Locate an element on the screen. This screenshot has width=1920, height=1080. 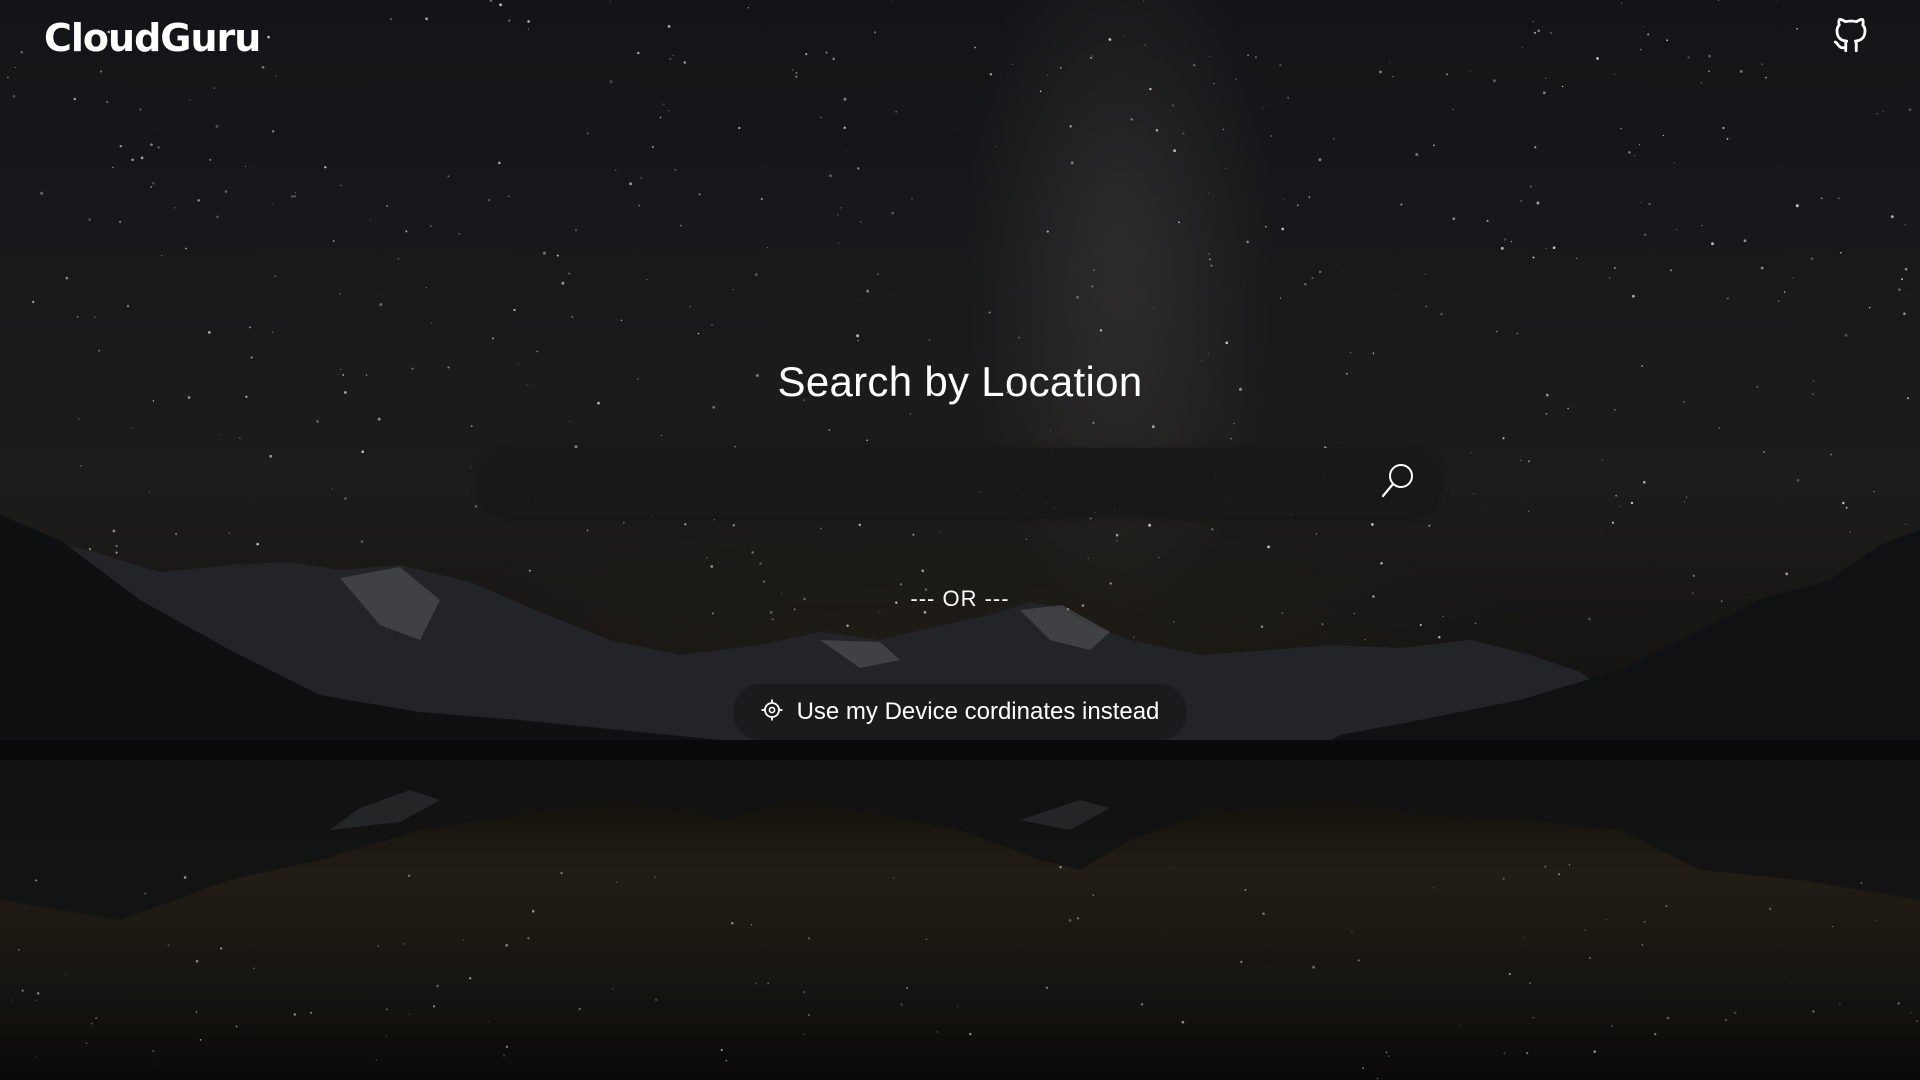
use-device-coordinates-button: Use my Device cordinates instead is located at coordinates (960, 712).